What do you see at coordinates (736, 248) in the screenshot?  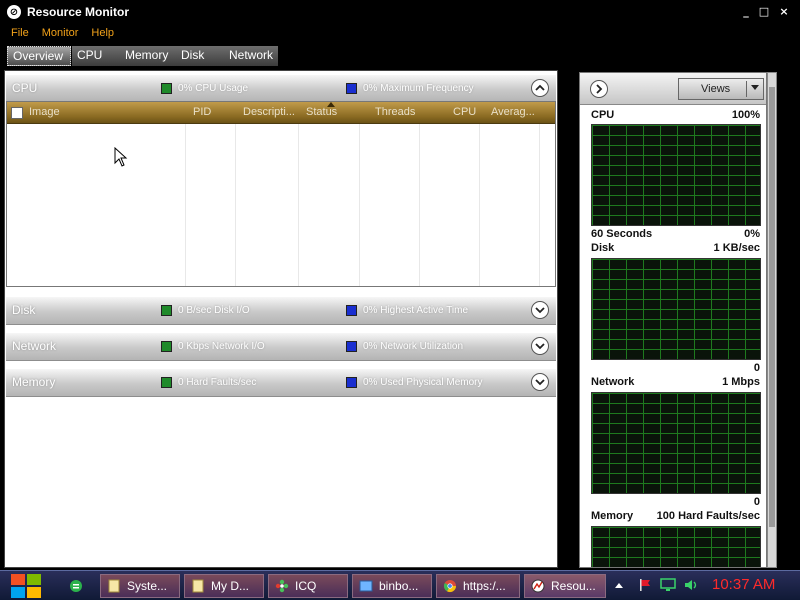 I see `graph-disk-max: 1 KB/sec` at bounding box center [736, 248].